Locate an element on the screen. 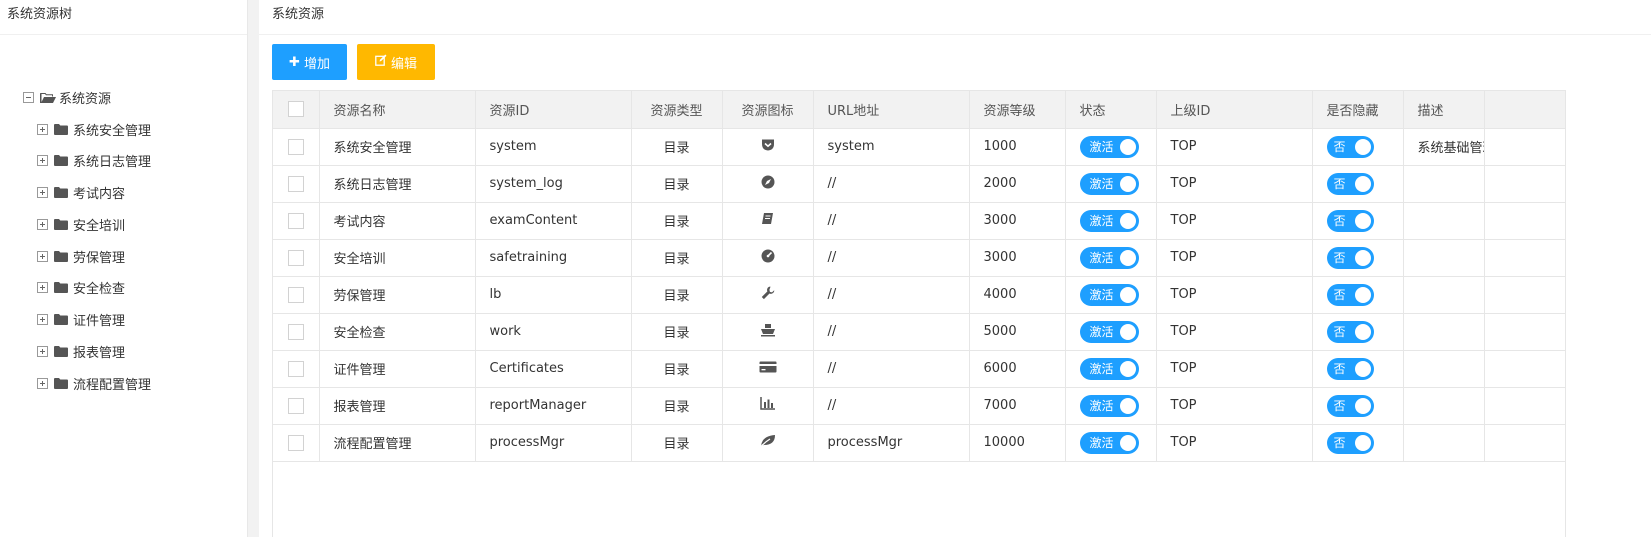 The height and width of the screenshot is (537, 1651). header-col-icon: 资源图标 is located at coordinates (768, 110).